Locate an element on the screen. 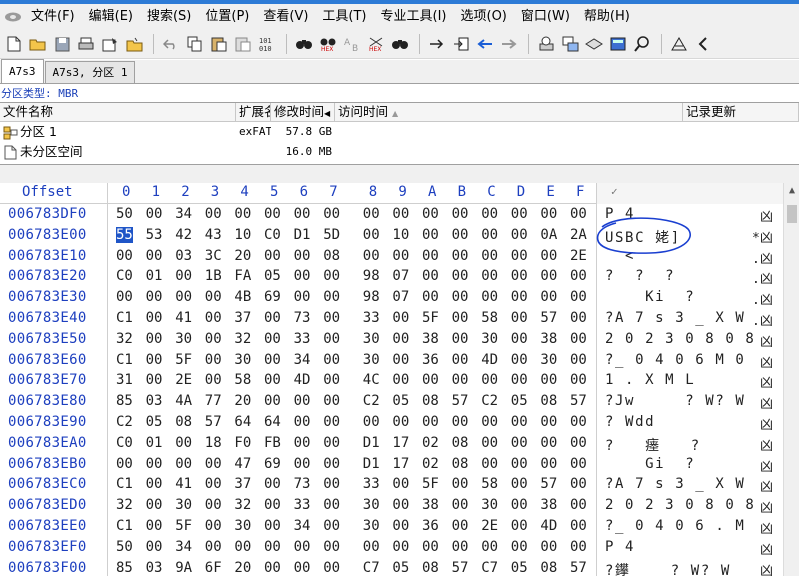 This screenshot has width=799, height=576. menu-search: 搜索(S) is located at coordinates (169, 17).